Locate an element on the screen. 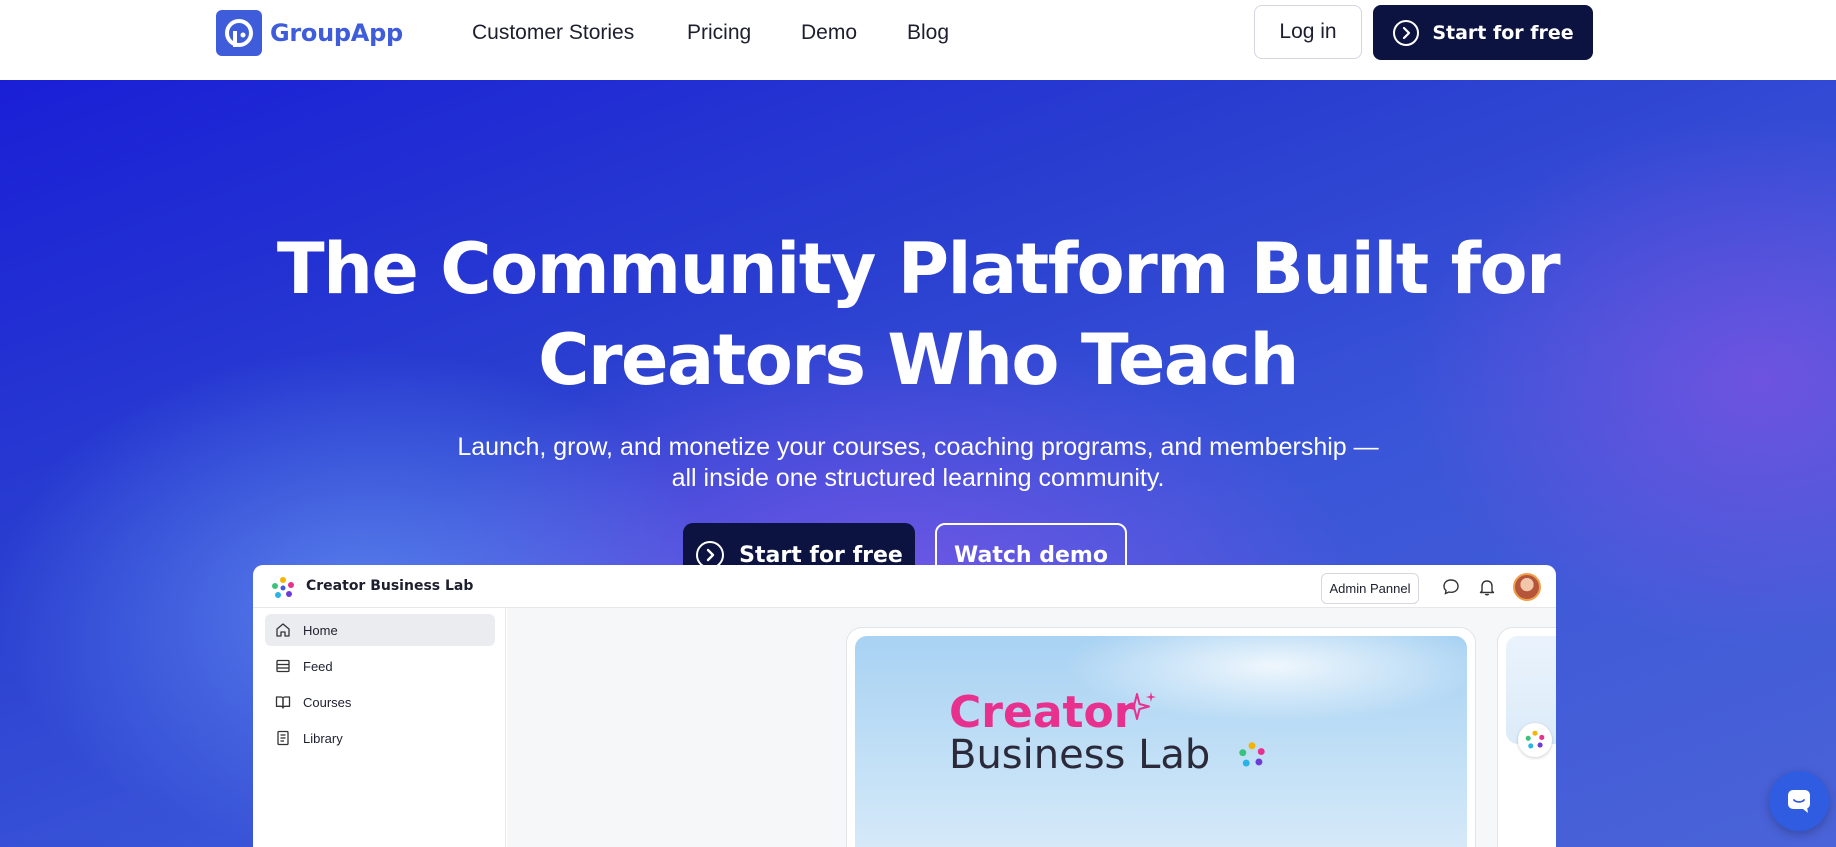  community-banner-card: Creator Business Lab is located at coordinates (1161, 737).